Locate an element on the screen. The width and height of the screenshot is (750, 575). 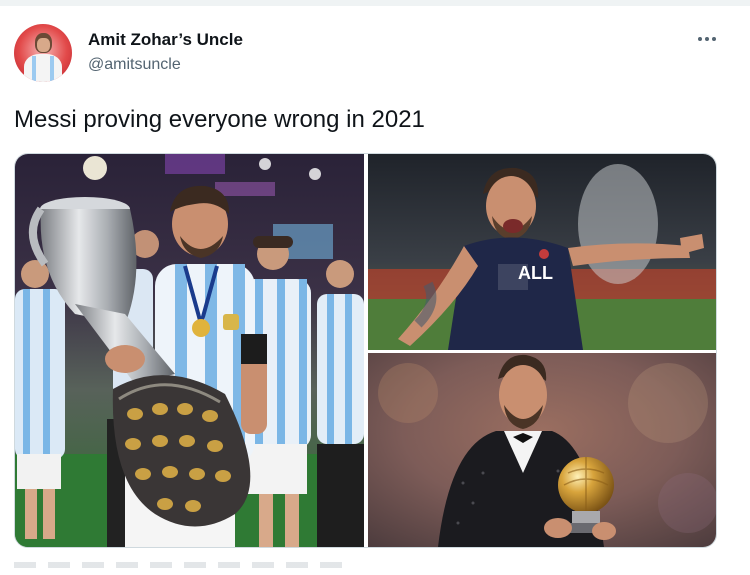
more-options-icon is located at coordinates (707, 39).